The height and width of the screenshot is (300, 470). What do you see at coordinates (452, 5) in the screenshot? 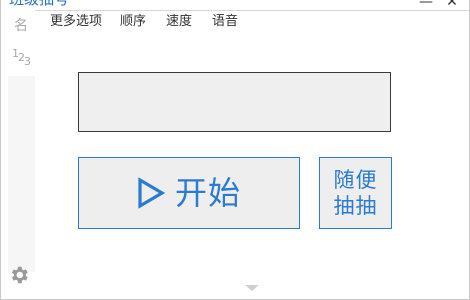
I see `close-button: ✕` at bounding box center [452, 5].